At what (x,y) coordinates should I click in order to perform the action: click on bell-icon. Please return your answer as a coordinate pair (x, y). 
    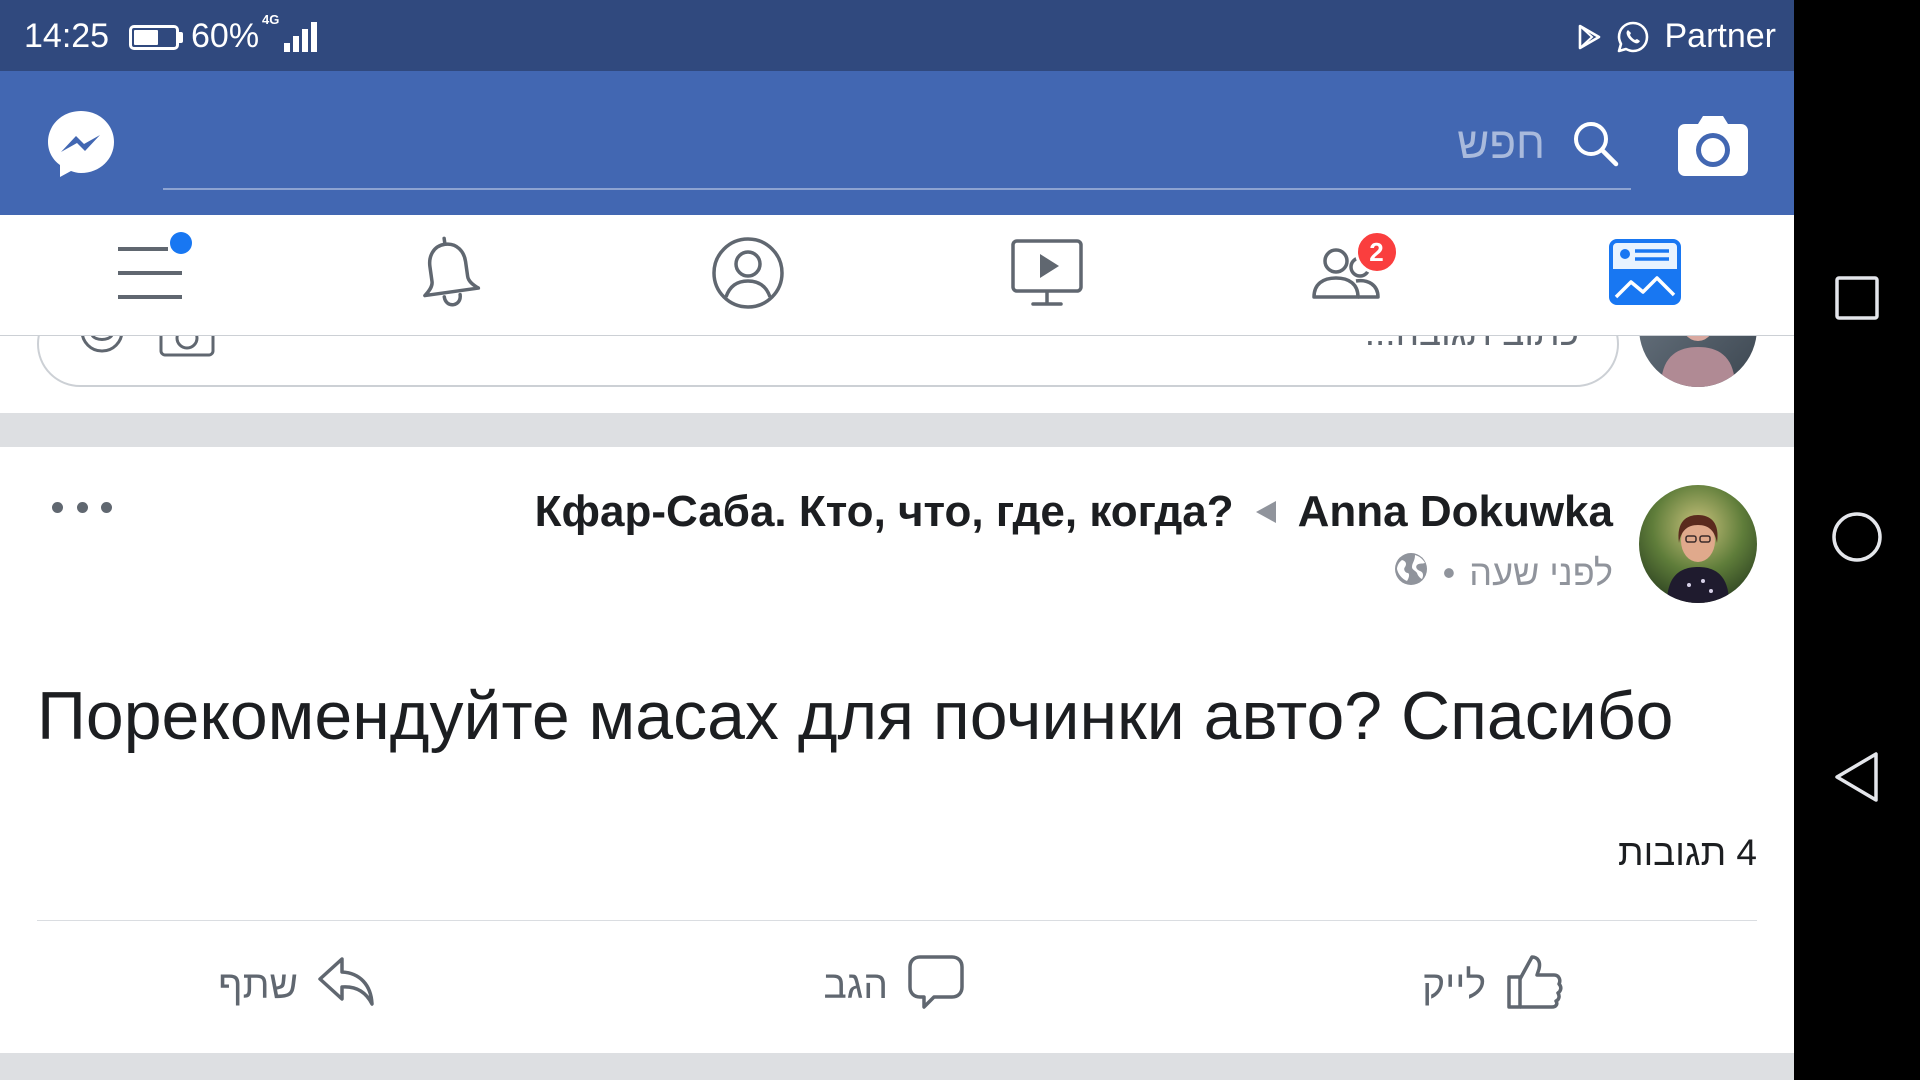
    Looking at the image, I should click on (449, 275).